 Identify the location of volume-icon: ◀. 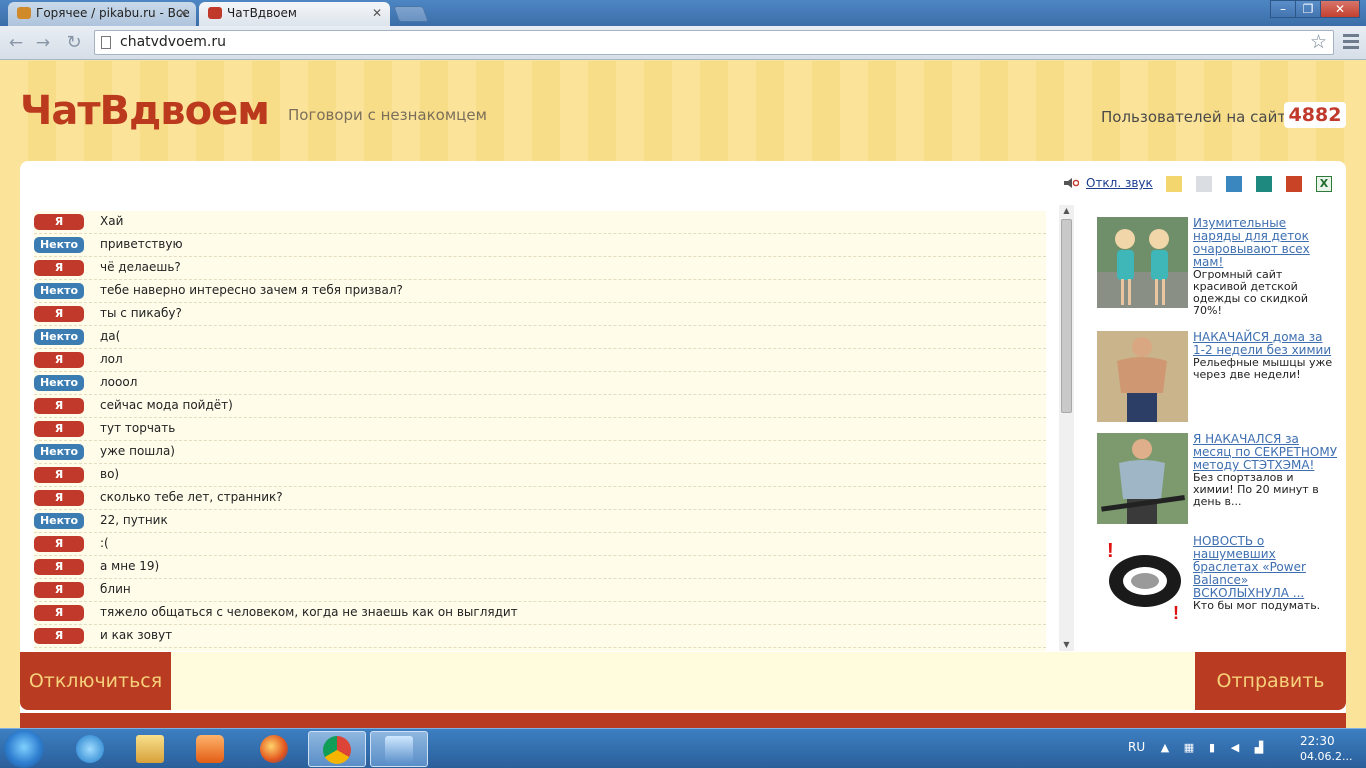
(1235, 748).